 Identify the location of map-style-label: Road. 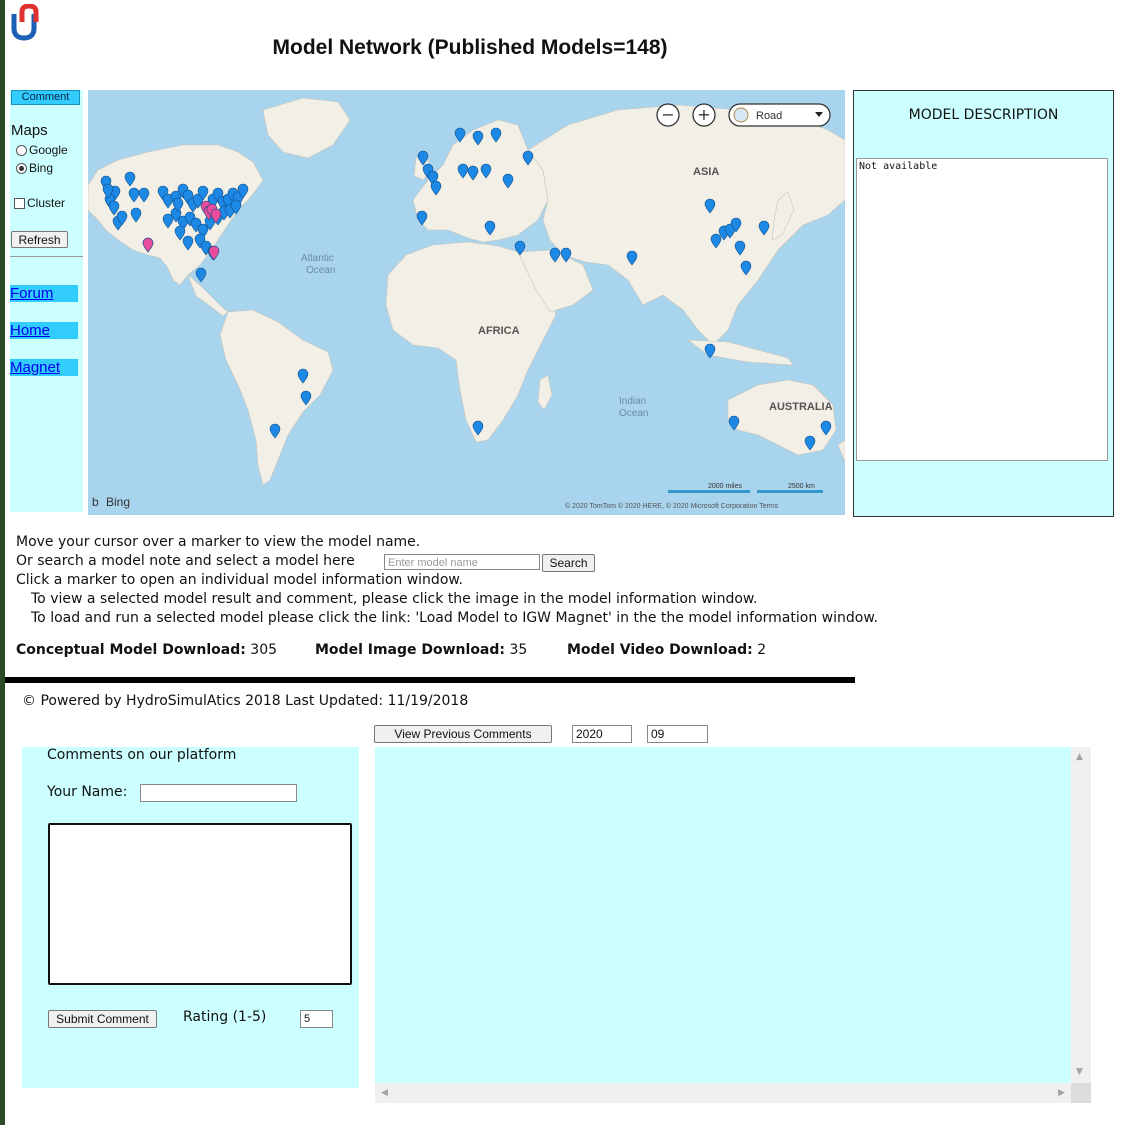
(769, 116).